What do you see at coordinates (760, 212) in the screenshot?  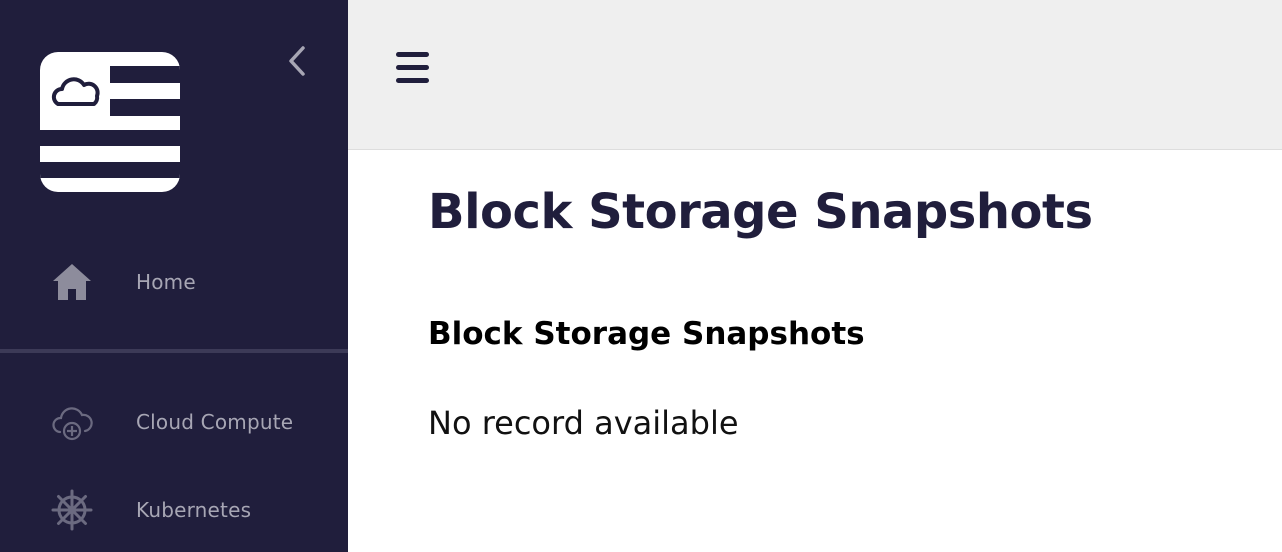 I see `page-title: Block Storage Snapshots` at bounding box center [760, 212].